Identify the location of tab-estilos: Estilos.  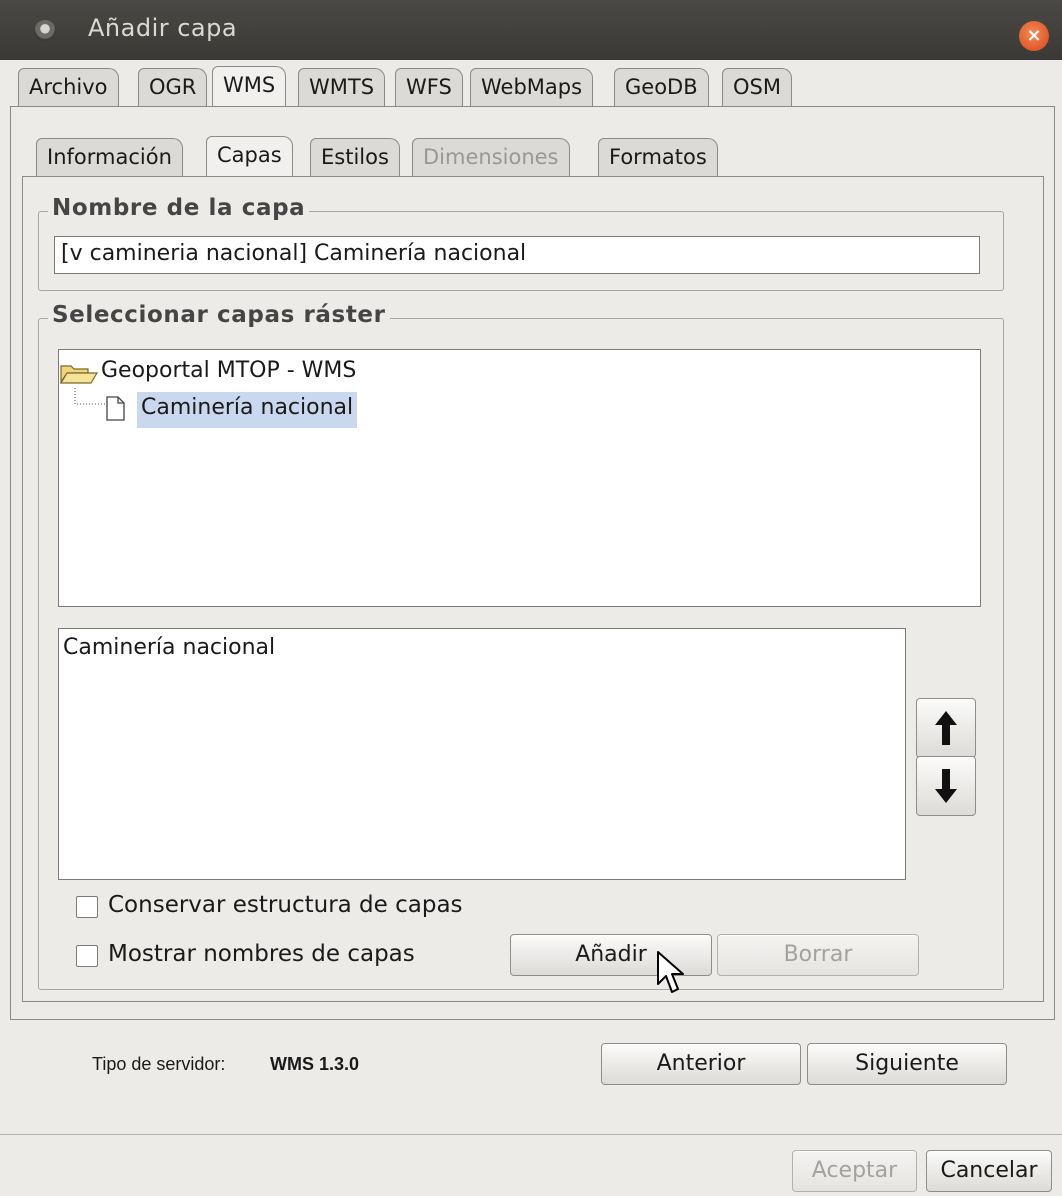
(355, 157).